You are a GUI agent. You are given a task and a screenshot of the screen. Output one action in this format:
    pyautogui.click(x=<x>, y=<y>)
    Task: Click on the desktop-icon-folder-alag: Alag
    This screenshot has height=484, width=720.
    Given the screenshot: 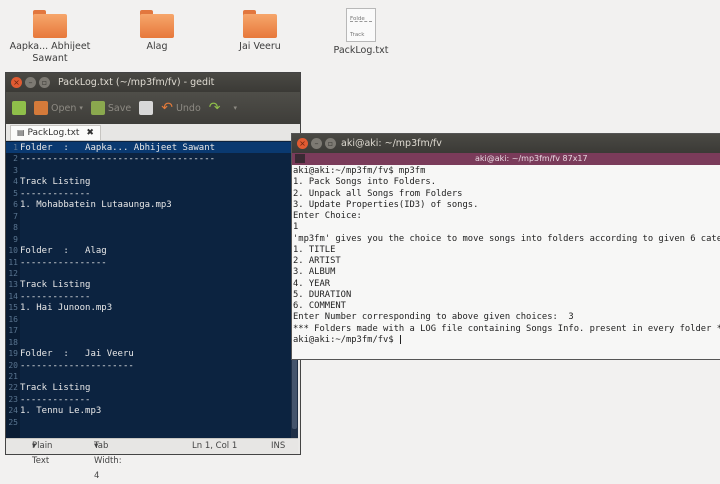 What is the action you would take?
    pyautogui.click(x=157, y=29)
    